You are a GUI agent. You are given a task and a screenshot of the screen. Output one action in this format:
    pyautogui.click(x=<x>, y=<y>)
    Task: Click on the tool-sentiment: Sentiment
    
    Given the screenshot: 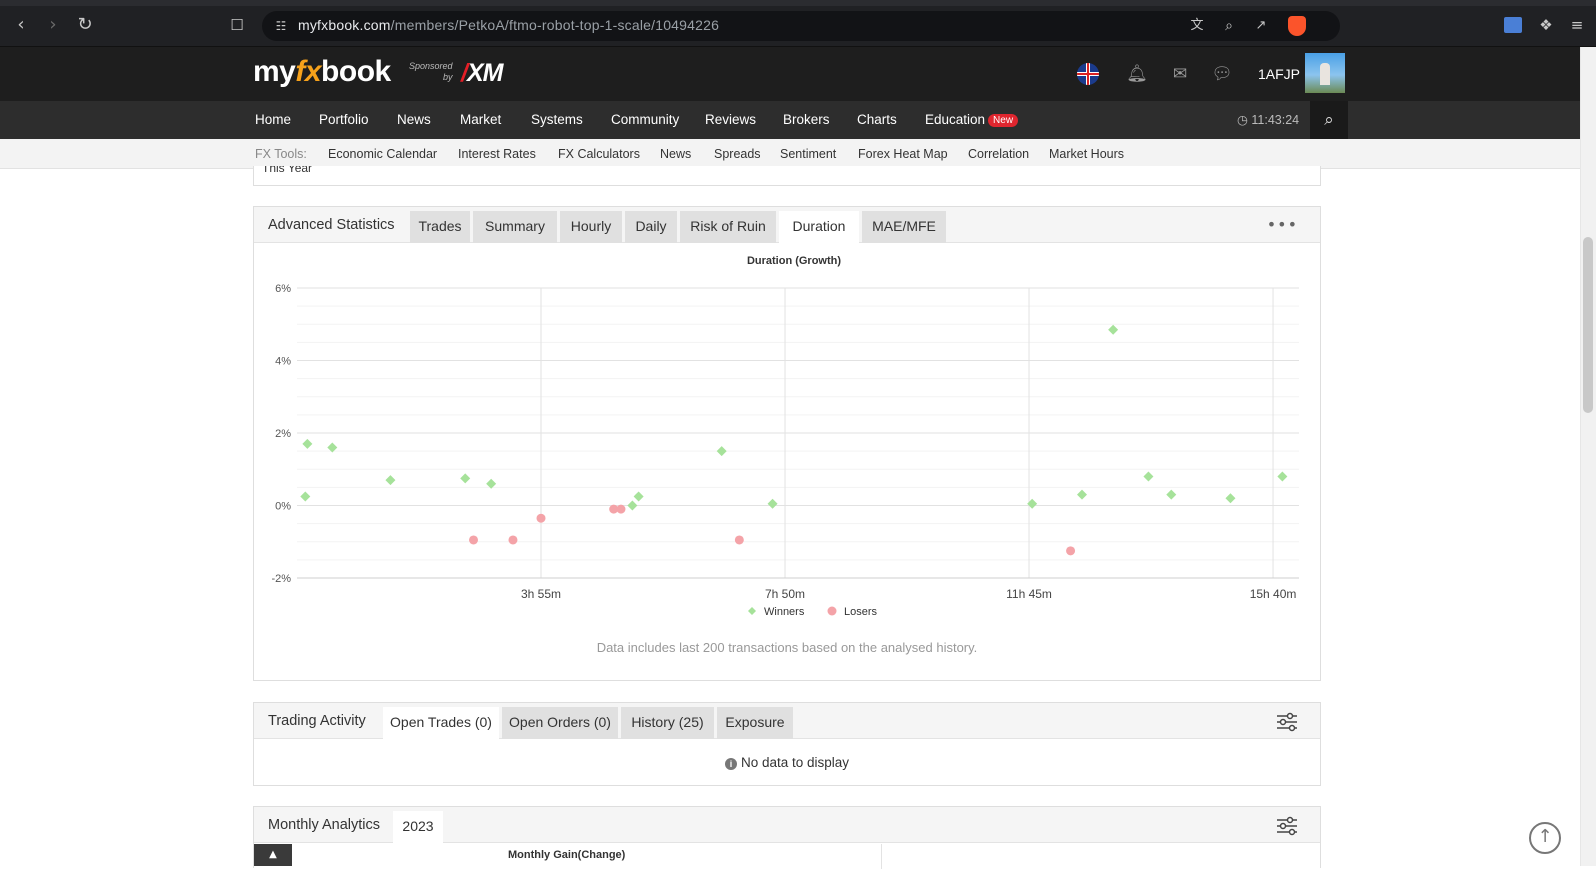 What is the action you would take?
    pyautogui.click(x=808, y=154)
    